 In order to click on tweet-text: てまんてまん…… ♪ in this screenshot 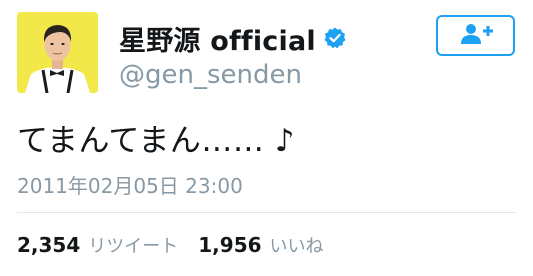, I will do `click(156, 141)`.